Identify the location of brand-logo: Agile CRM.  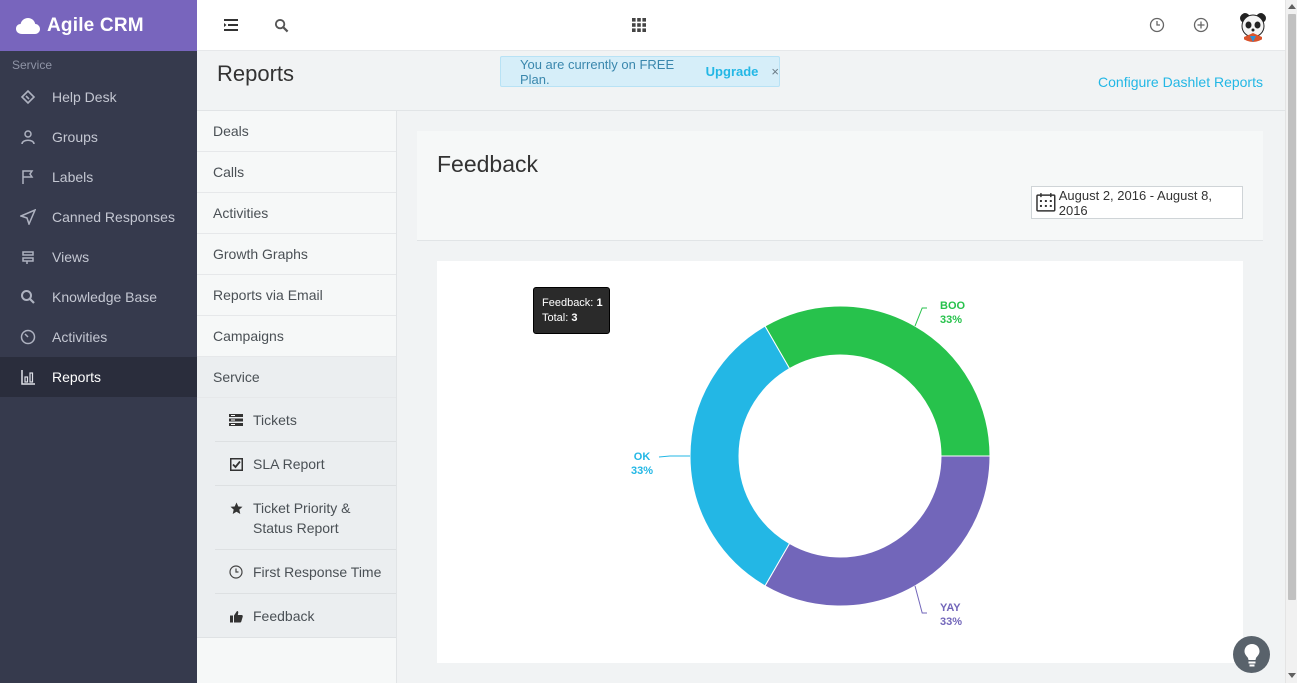
(98, 25).